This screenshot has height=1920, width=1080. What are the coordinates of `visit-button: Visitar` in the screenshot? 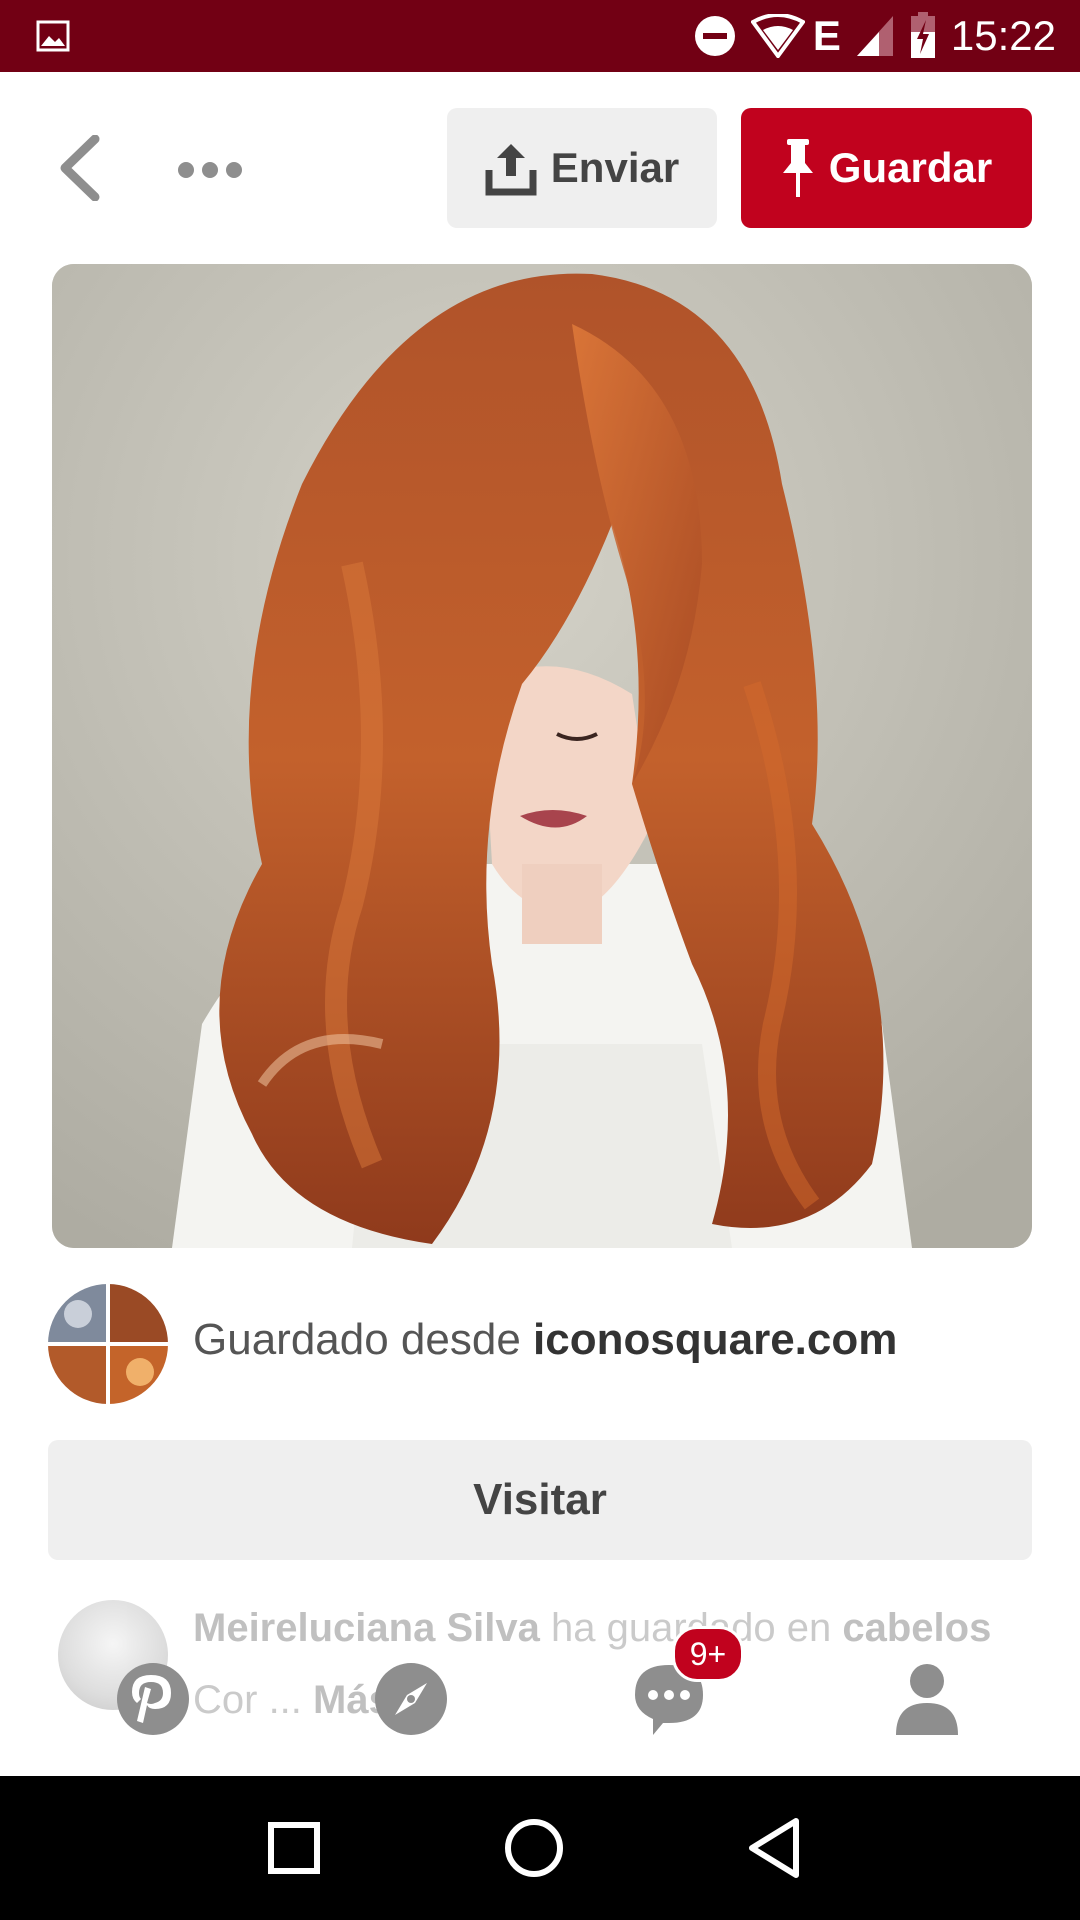 It's located at (540, 1500).